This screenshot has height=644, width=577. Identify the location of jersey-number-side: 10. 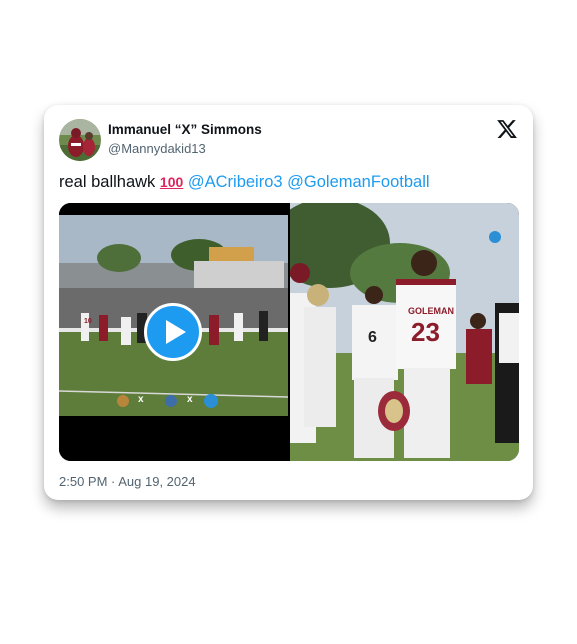
(88, 321).